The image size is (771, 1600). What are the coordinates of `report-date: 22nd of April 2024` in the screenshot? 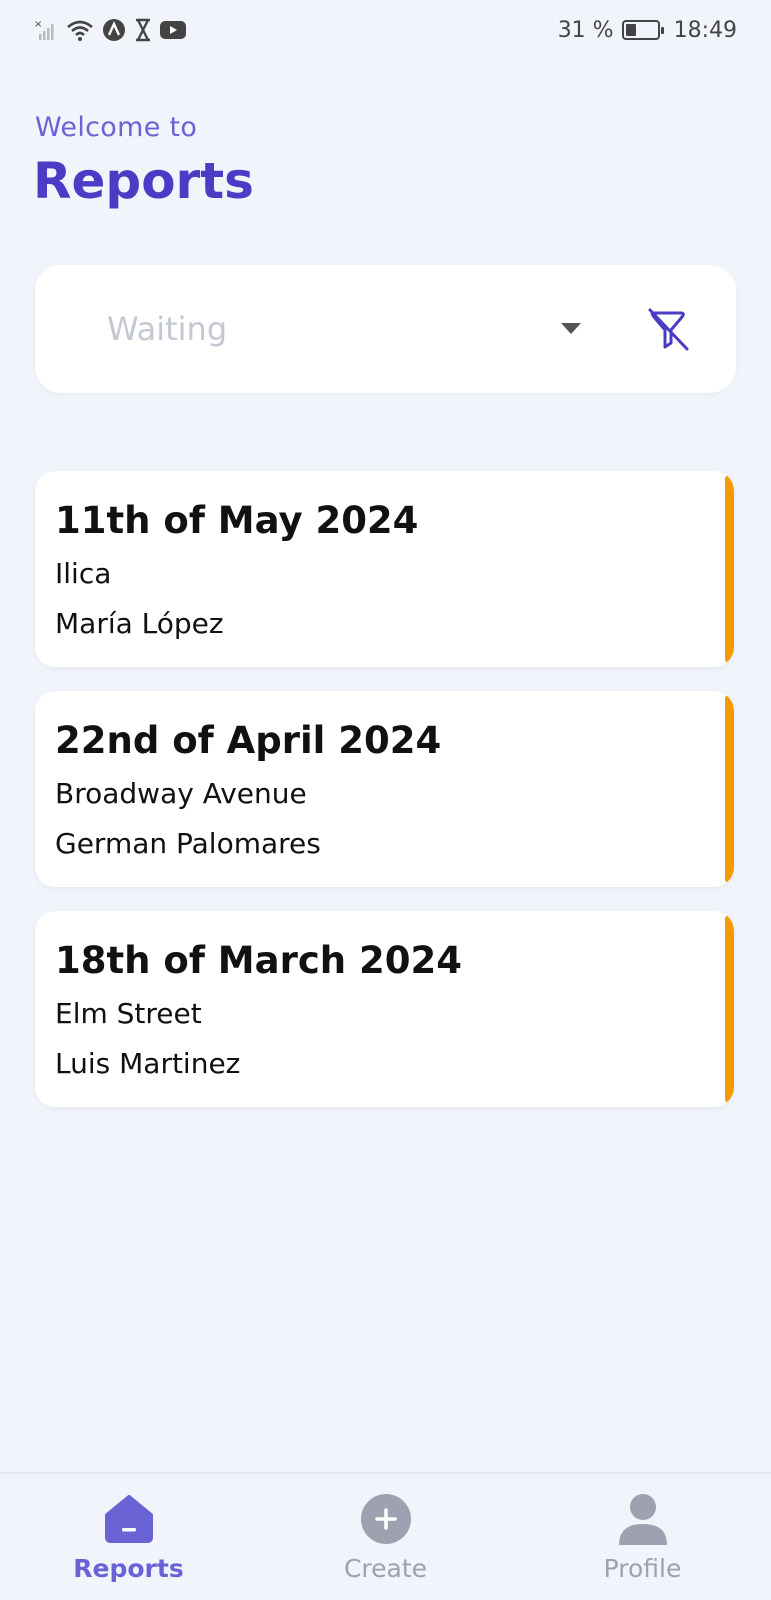 It's located at (248, 740).